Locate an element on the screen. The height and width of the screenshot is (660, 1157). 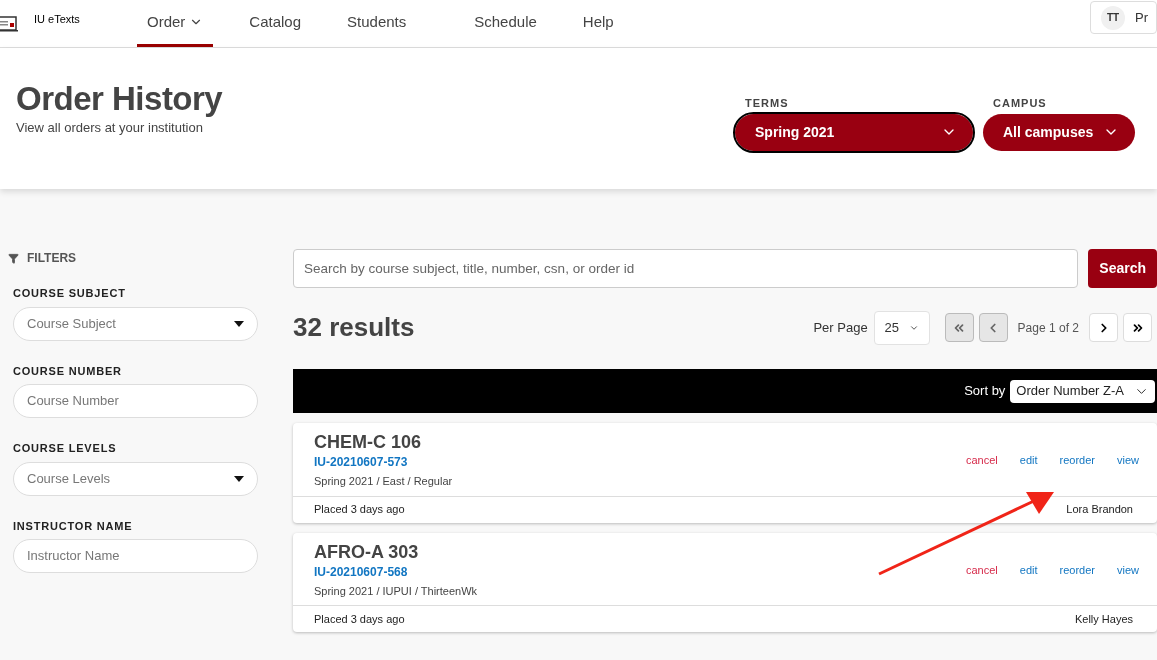
per-page-label: Per Page is located at coordinates (840, 327).